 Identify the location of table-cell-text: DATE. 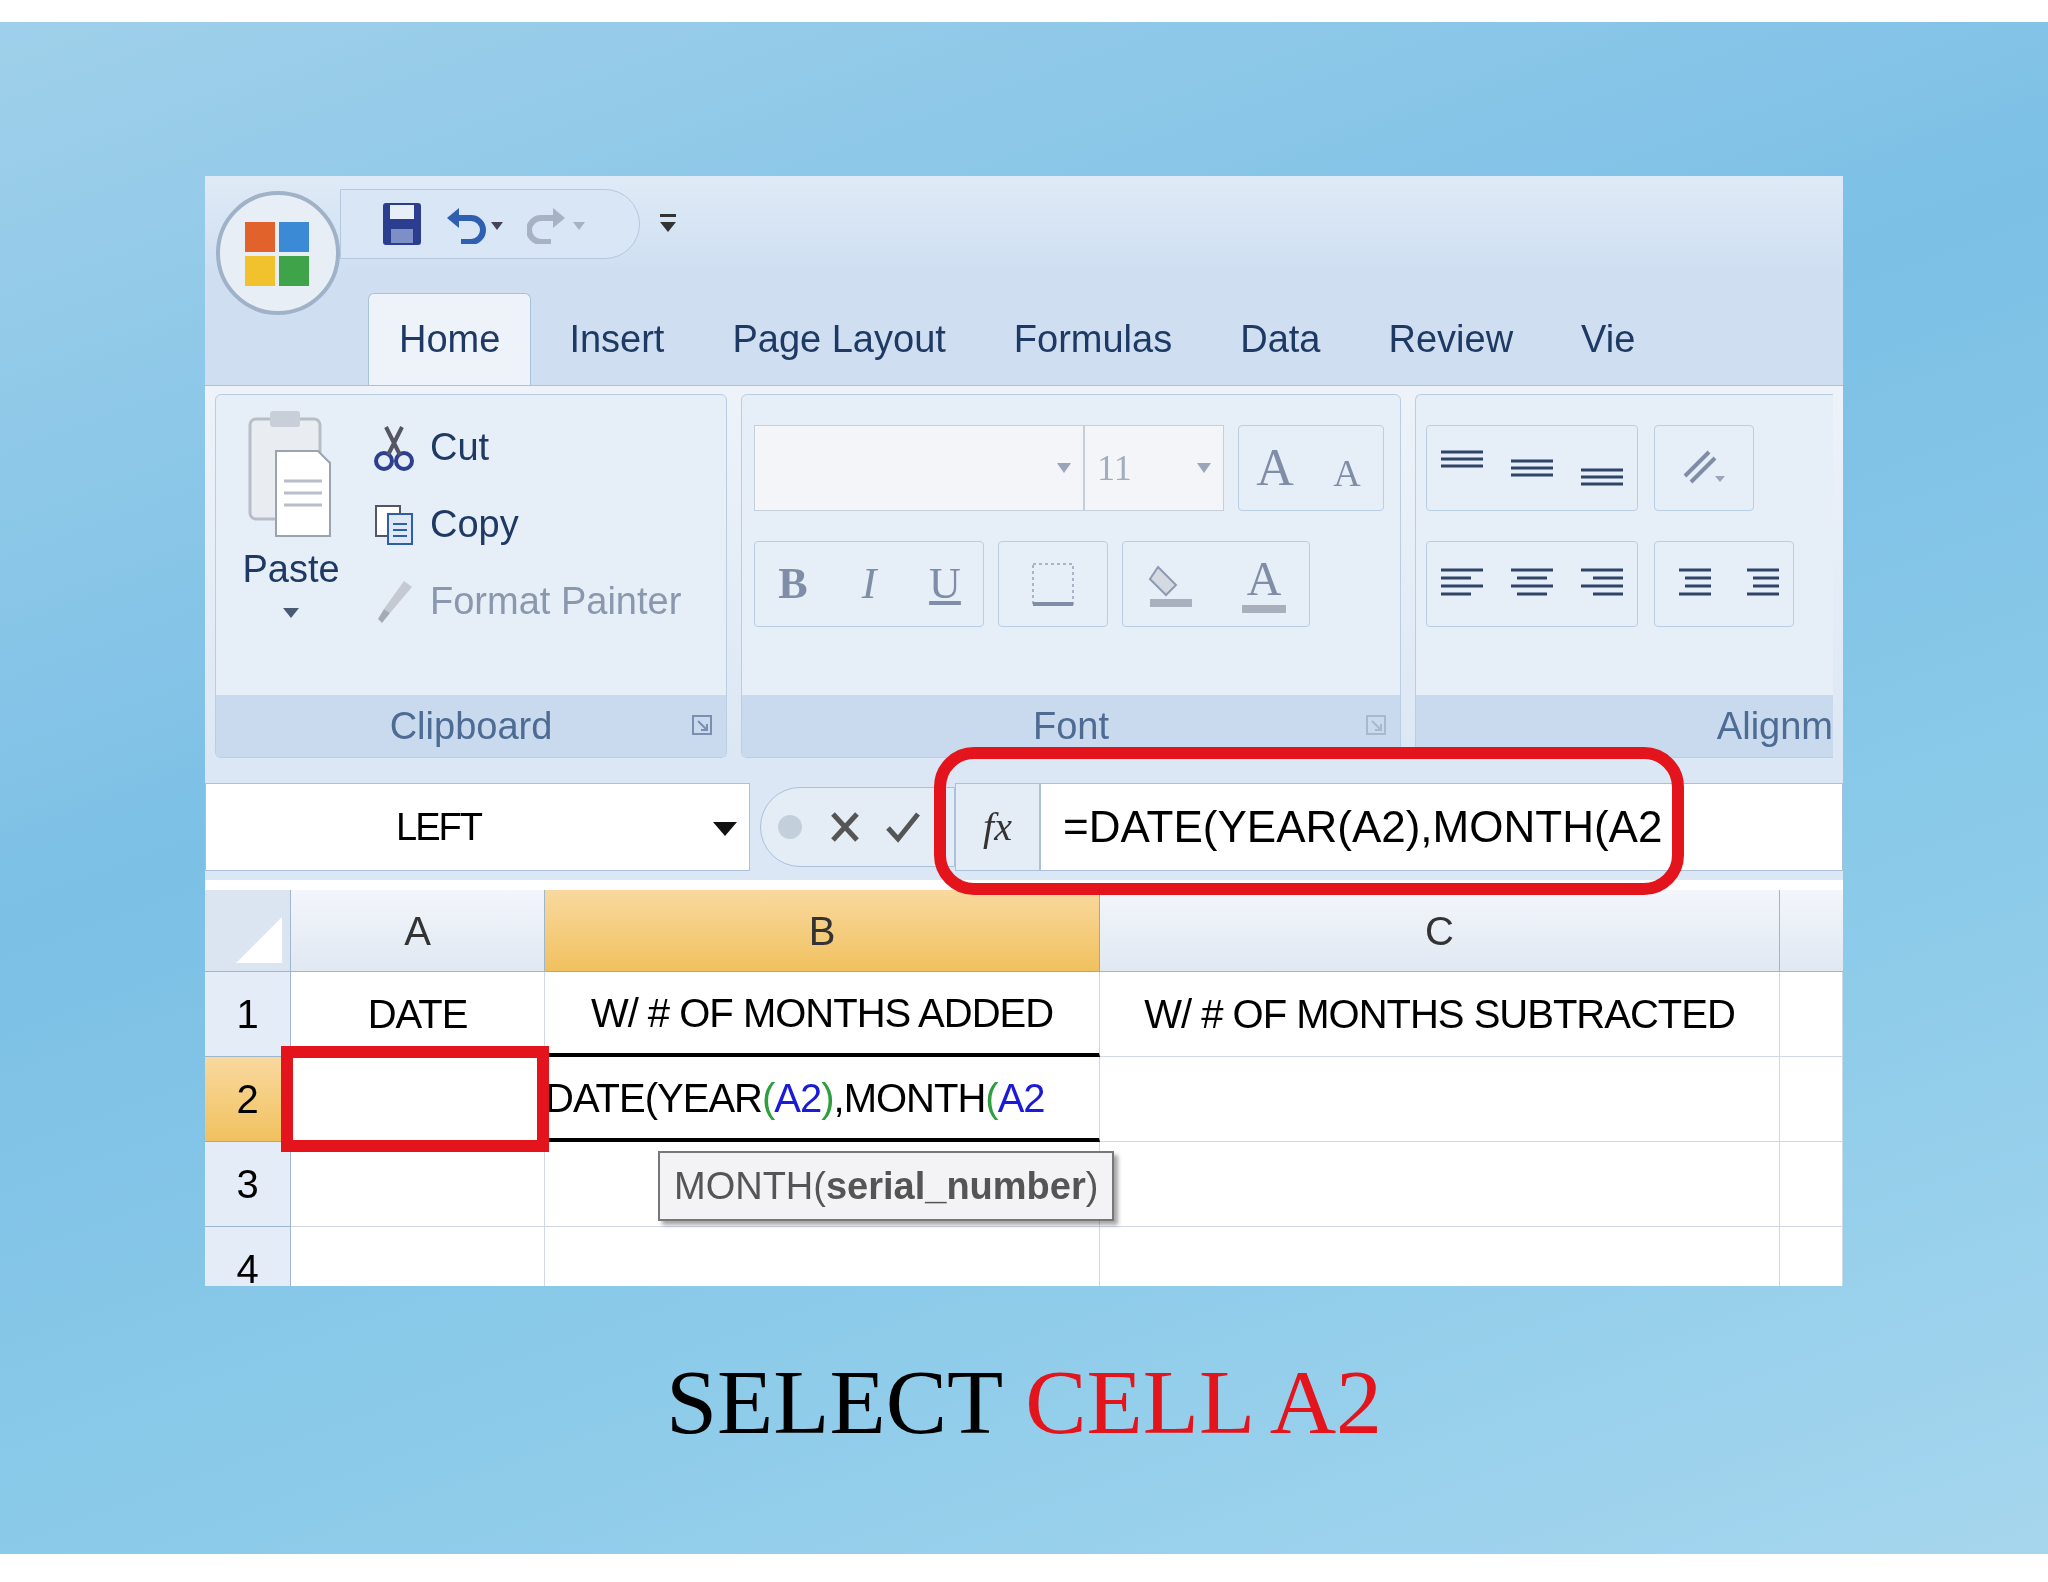
(417, 1014).